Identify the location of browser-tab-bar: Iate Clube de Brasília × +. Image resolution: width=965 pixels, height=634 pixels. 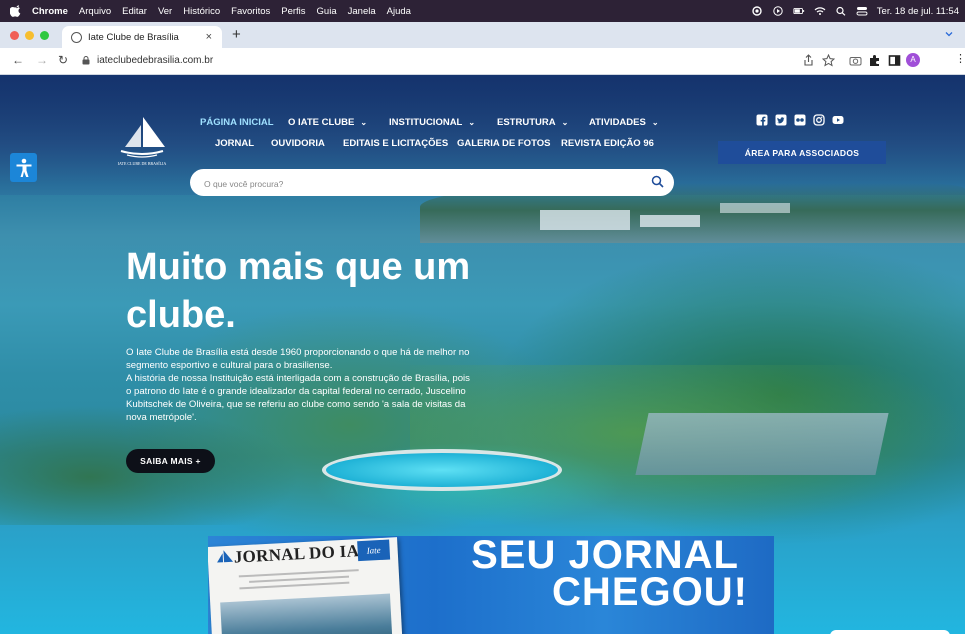
(482, 35).